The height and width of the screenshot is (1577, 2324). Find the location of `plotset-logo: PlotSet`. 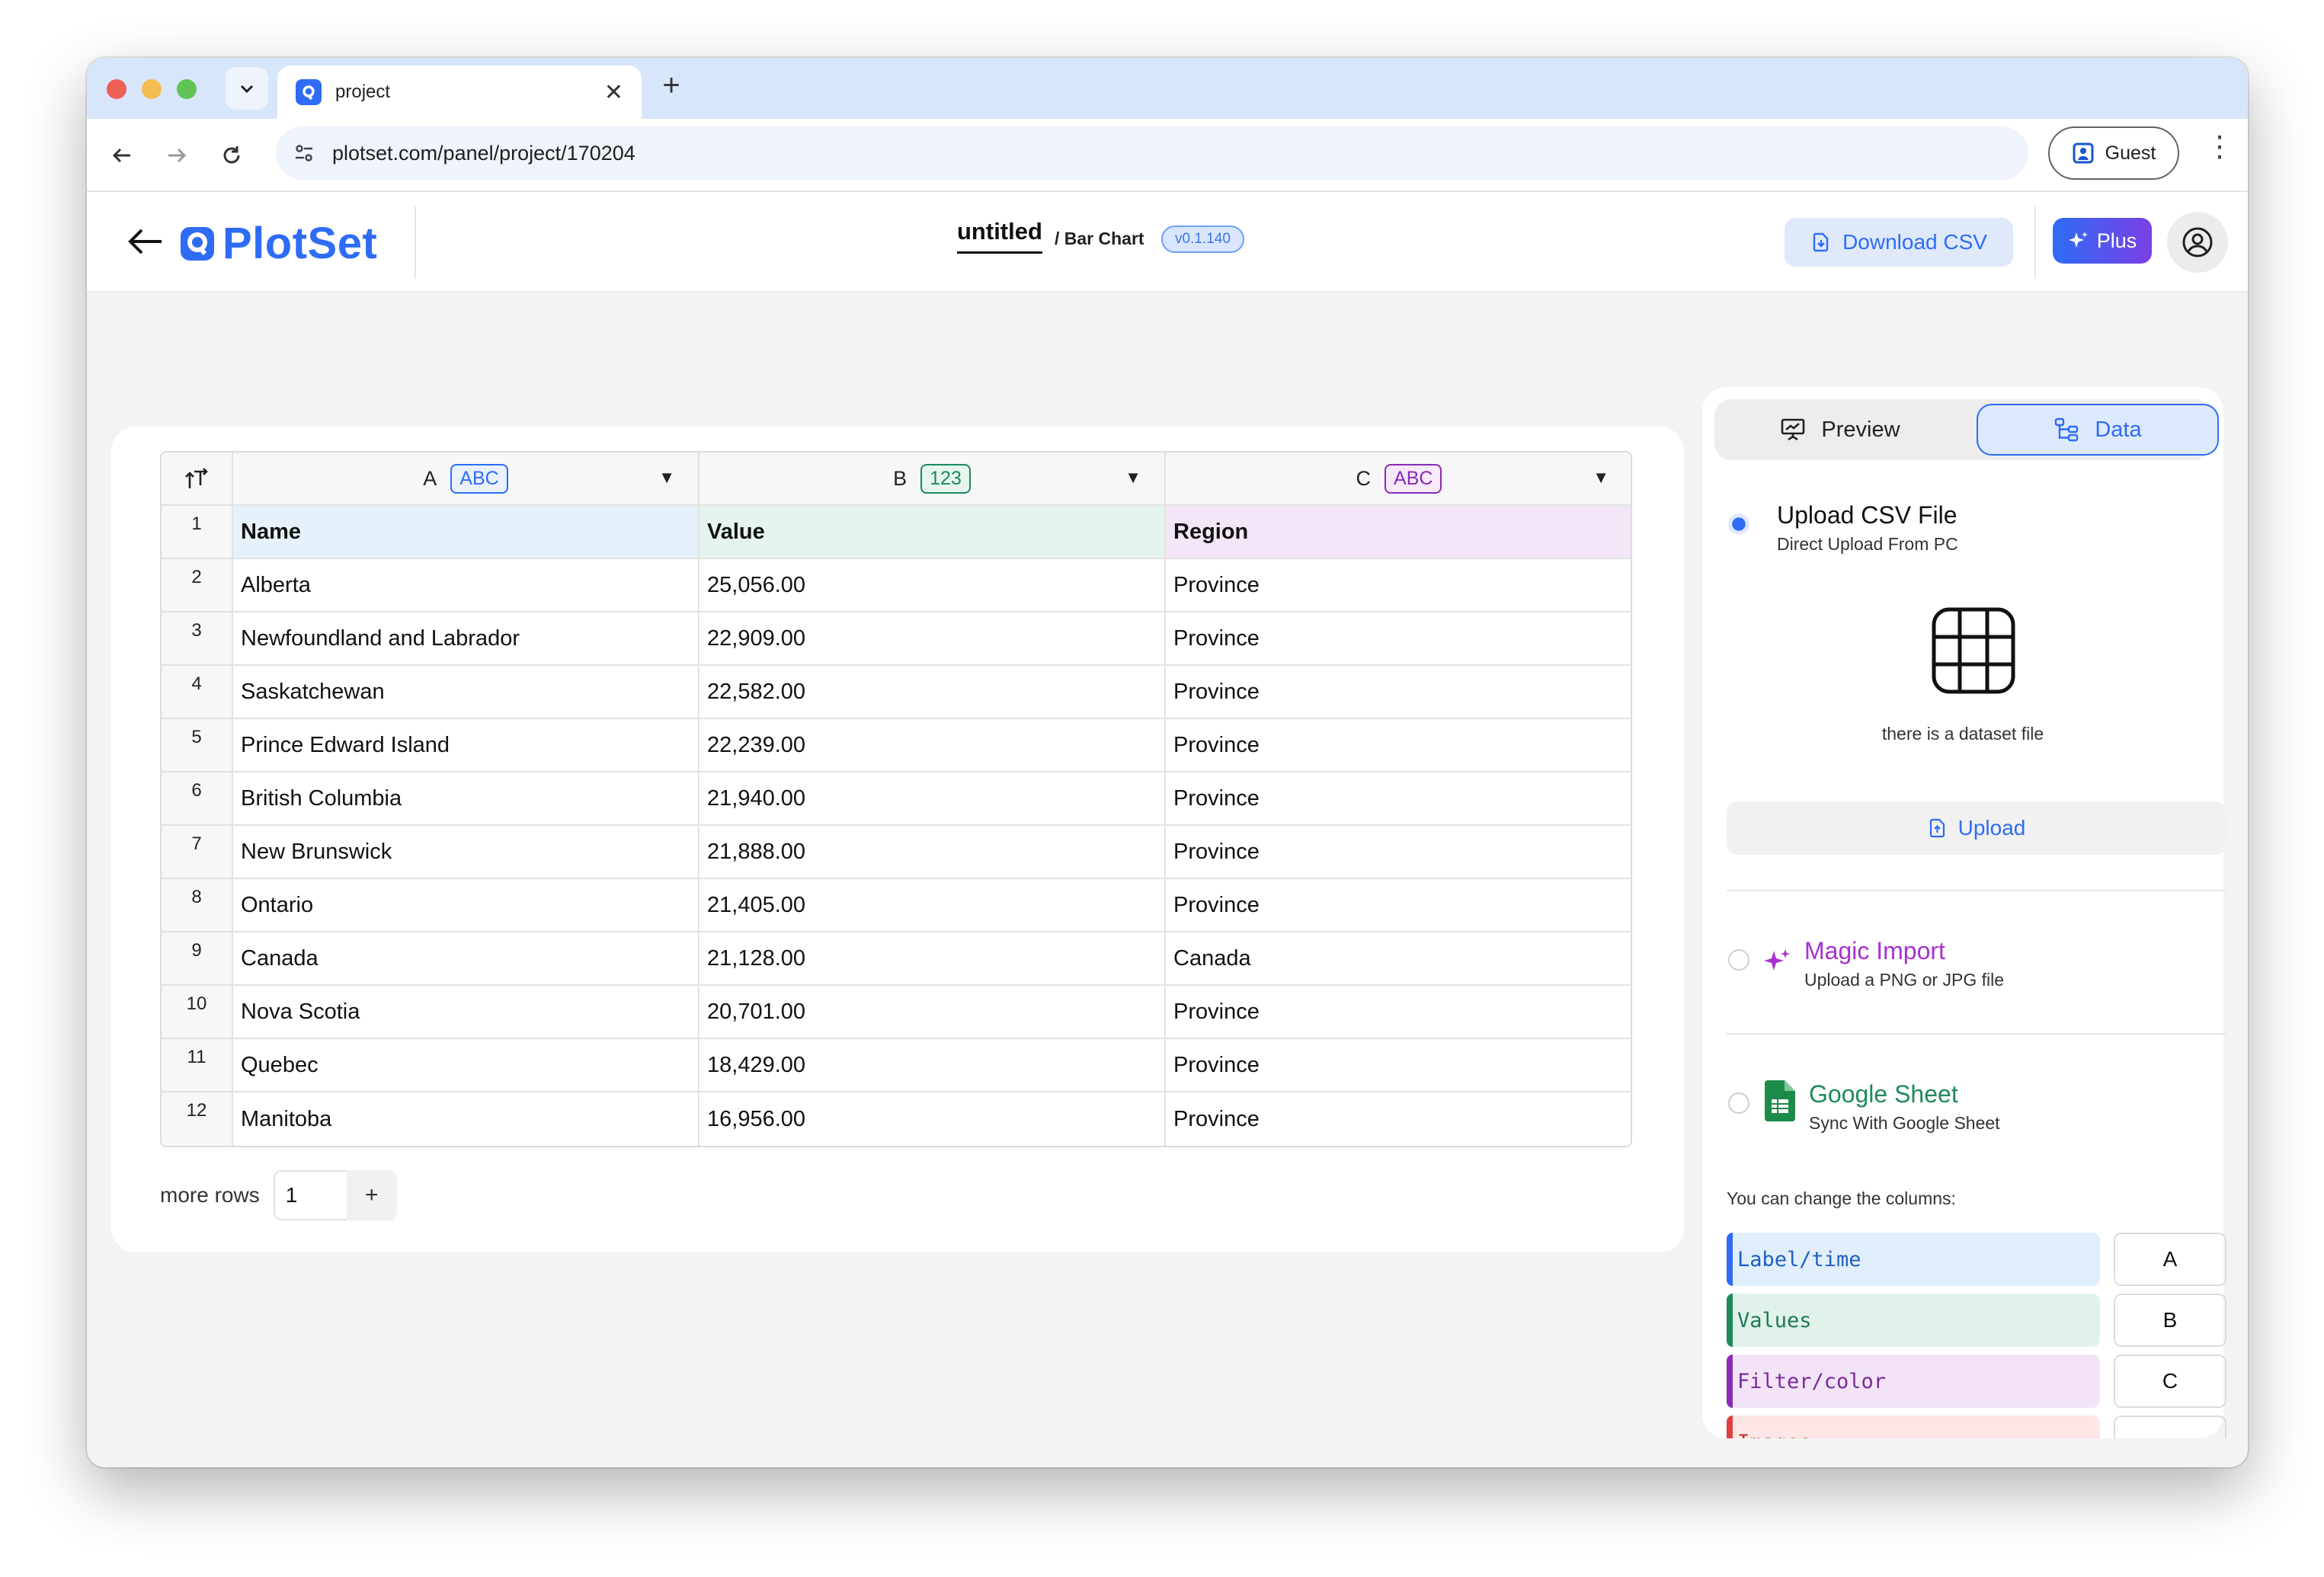

plotset-logo: PlotSet is located at coordinates (278, 243).